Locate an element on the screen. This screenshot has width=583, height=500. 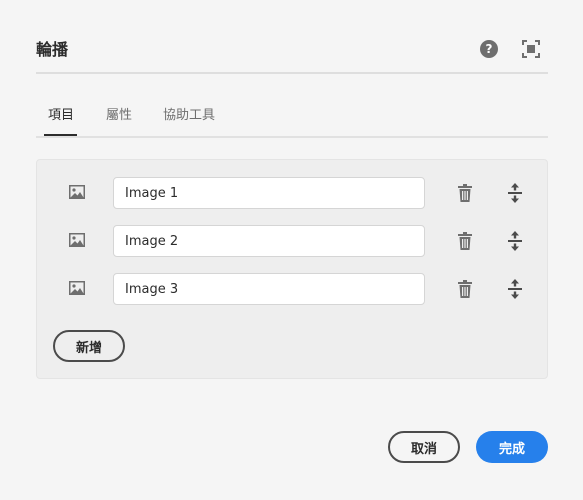
tab-properties: 屬性 is located at coordinates (119, 113).